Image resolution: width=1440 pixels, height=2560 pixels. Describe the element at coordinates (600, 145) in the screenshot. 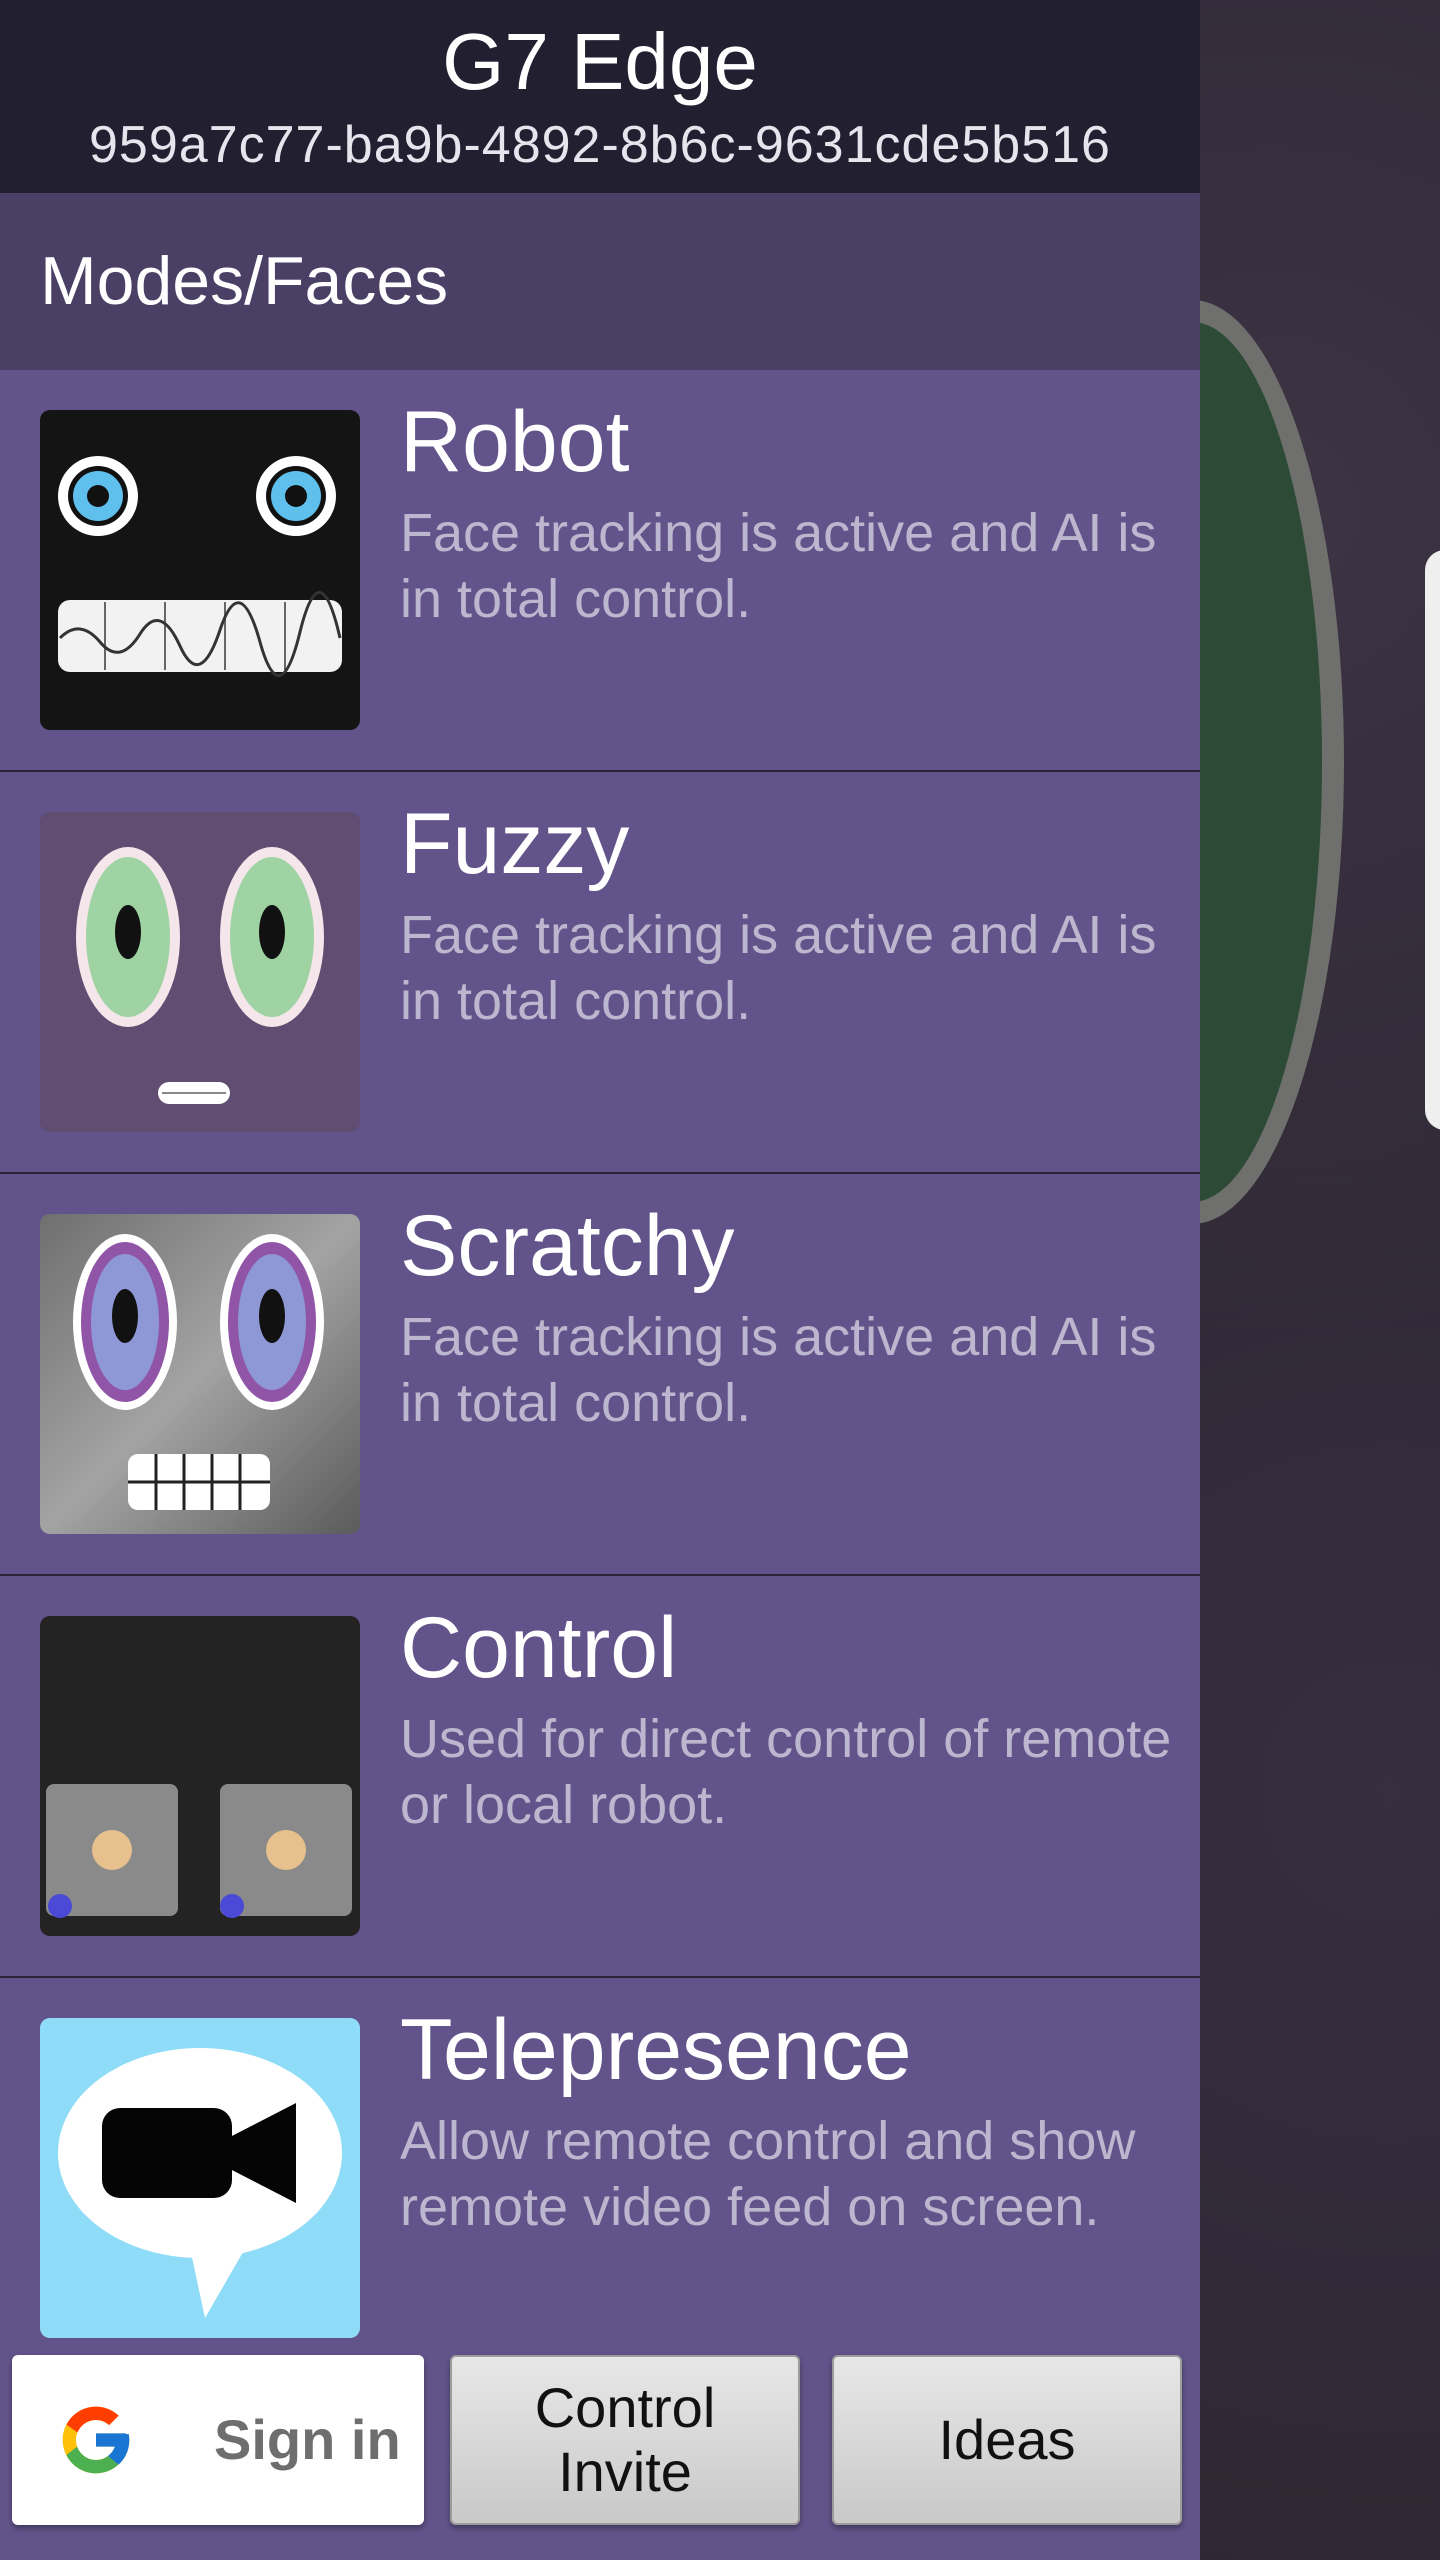

I see `device-id: 959a7c77-ba9b-4892-8b6c-9631cde5b516` at that location.